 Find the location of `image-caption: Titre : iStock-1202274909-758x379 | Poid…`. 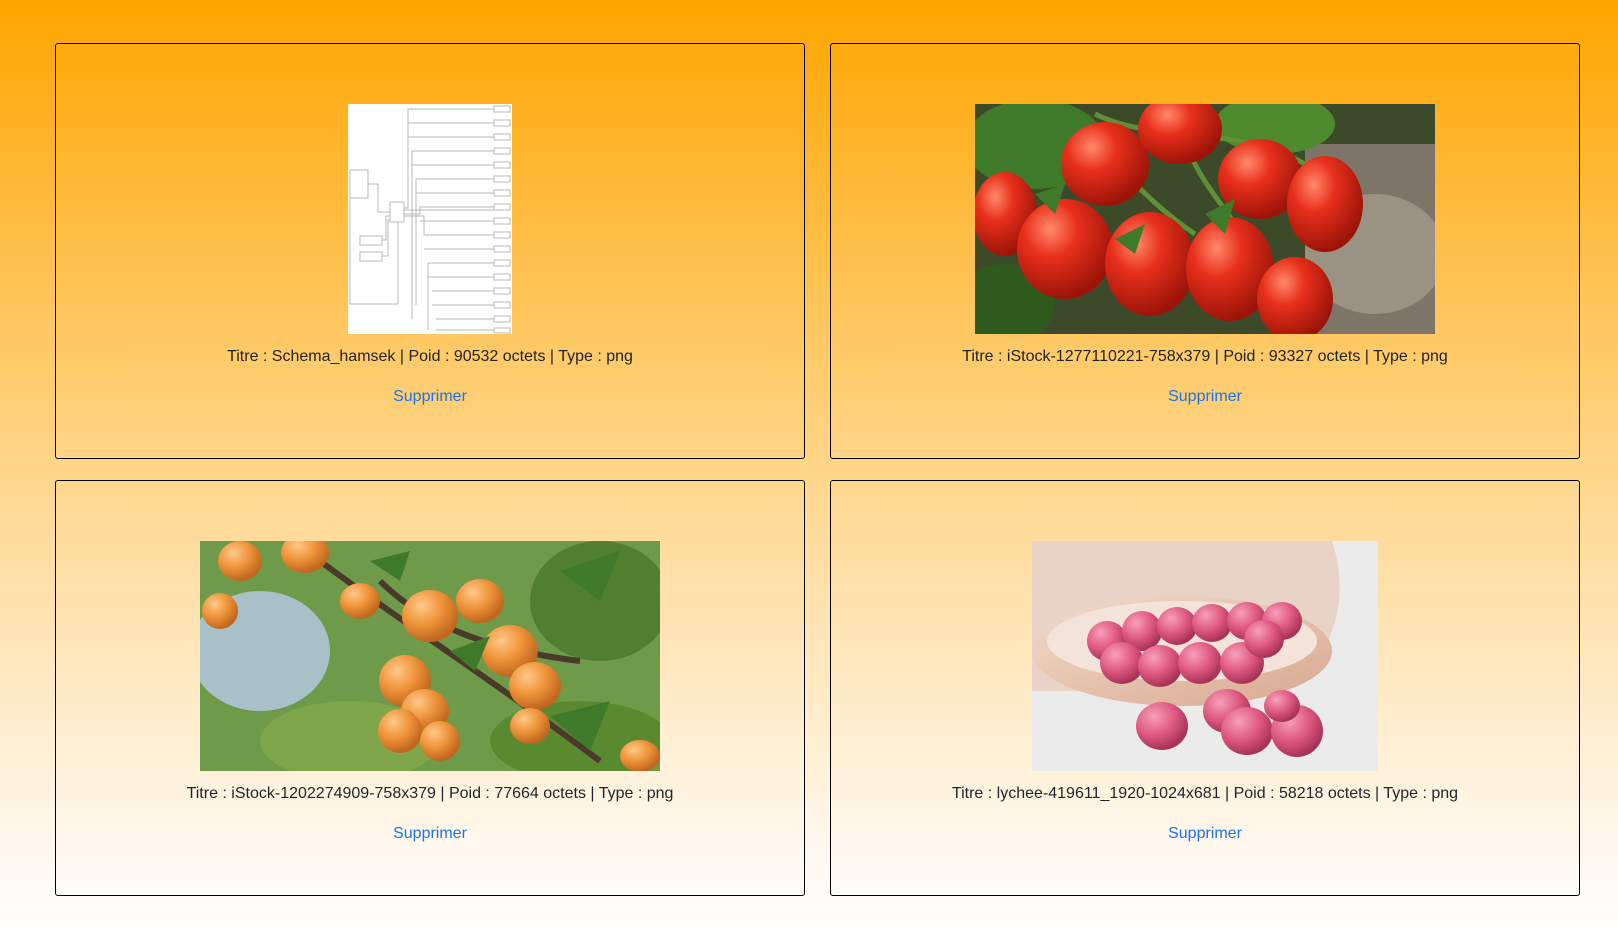

image-caption: Titre : iStock-1202274909-758x379 | Poid… is located at coordinates (430, 793).